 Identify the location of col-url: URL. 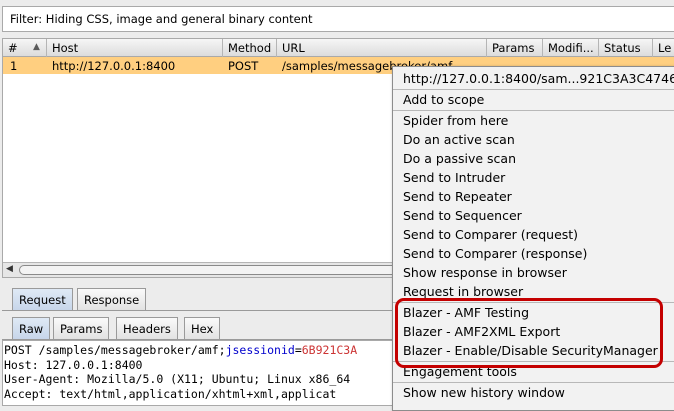
(382, 48).